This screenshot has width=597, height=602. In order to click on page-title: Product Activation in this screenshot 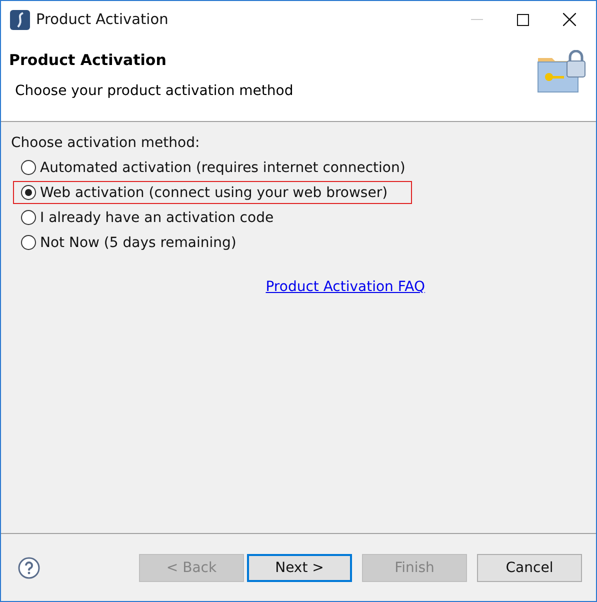, I will do `click(88, 60)`.